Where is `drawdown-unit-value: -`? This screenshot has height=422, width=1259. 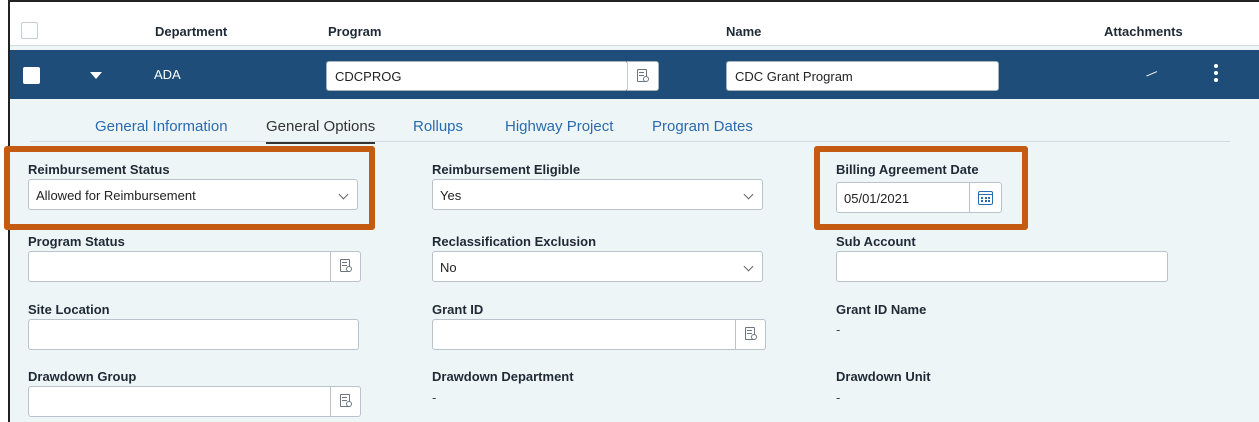 drawdown-unit-value: - is located at coordinates (838, 397).